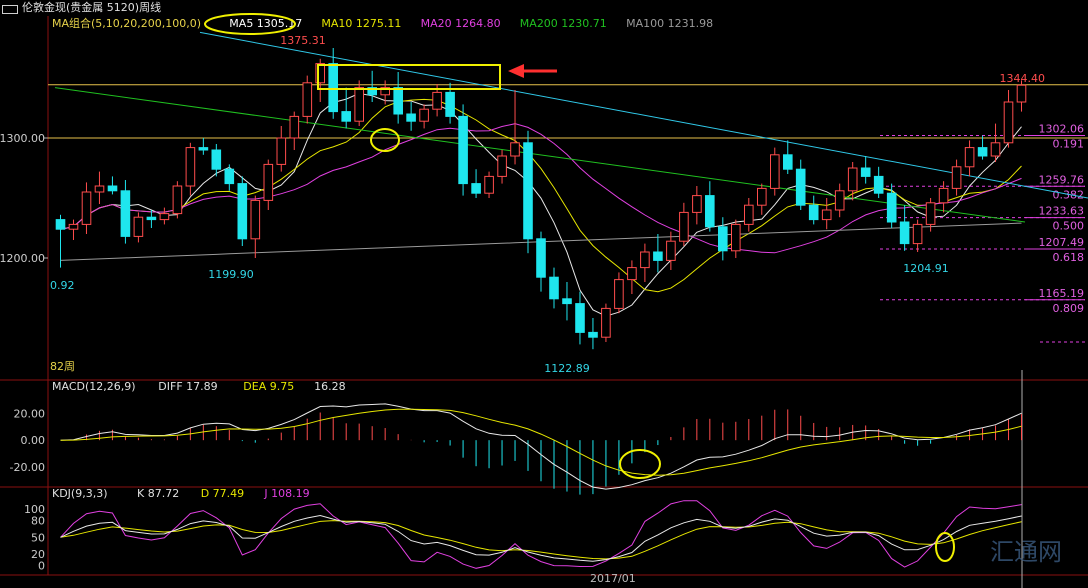 The image size is (1088, 588). I want to click on legend-item: DEA 9.75, so click(268, 386).